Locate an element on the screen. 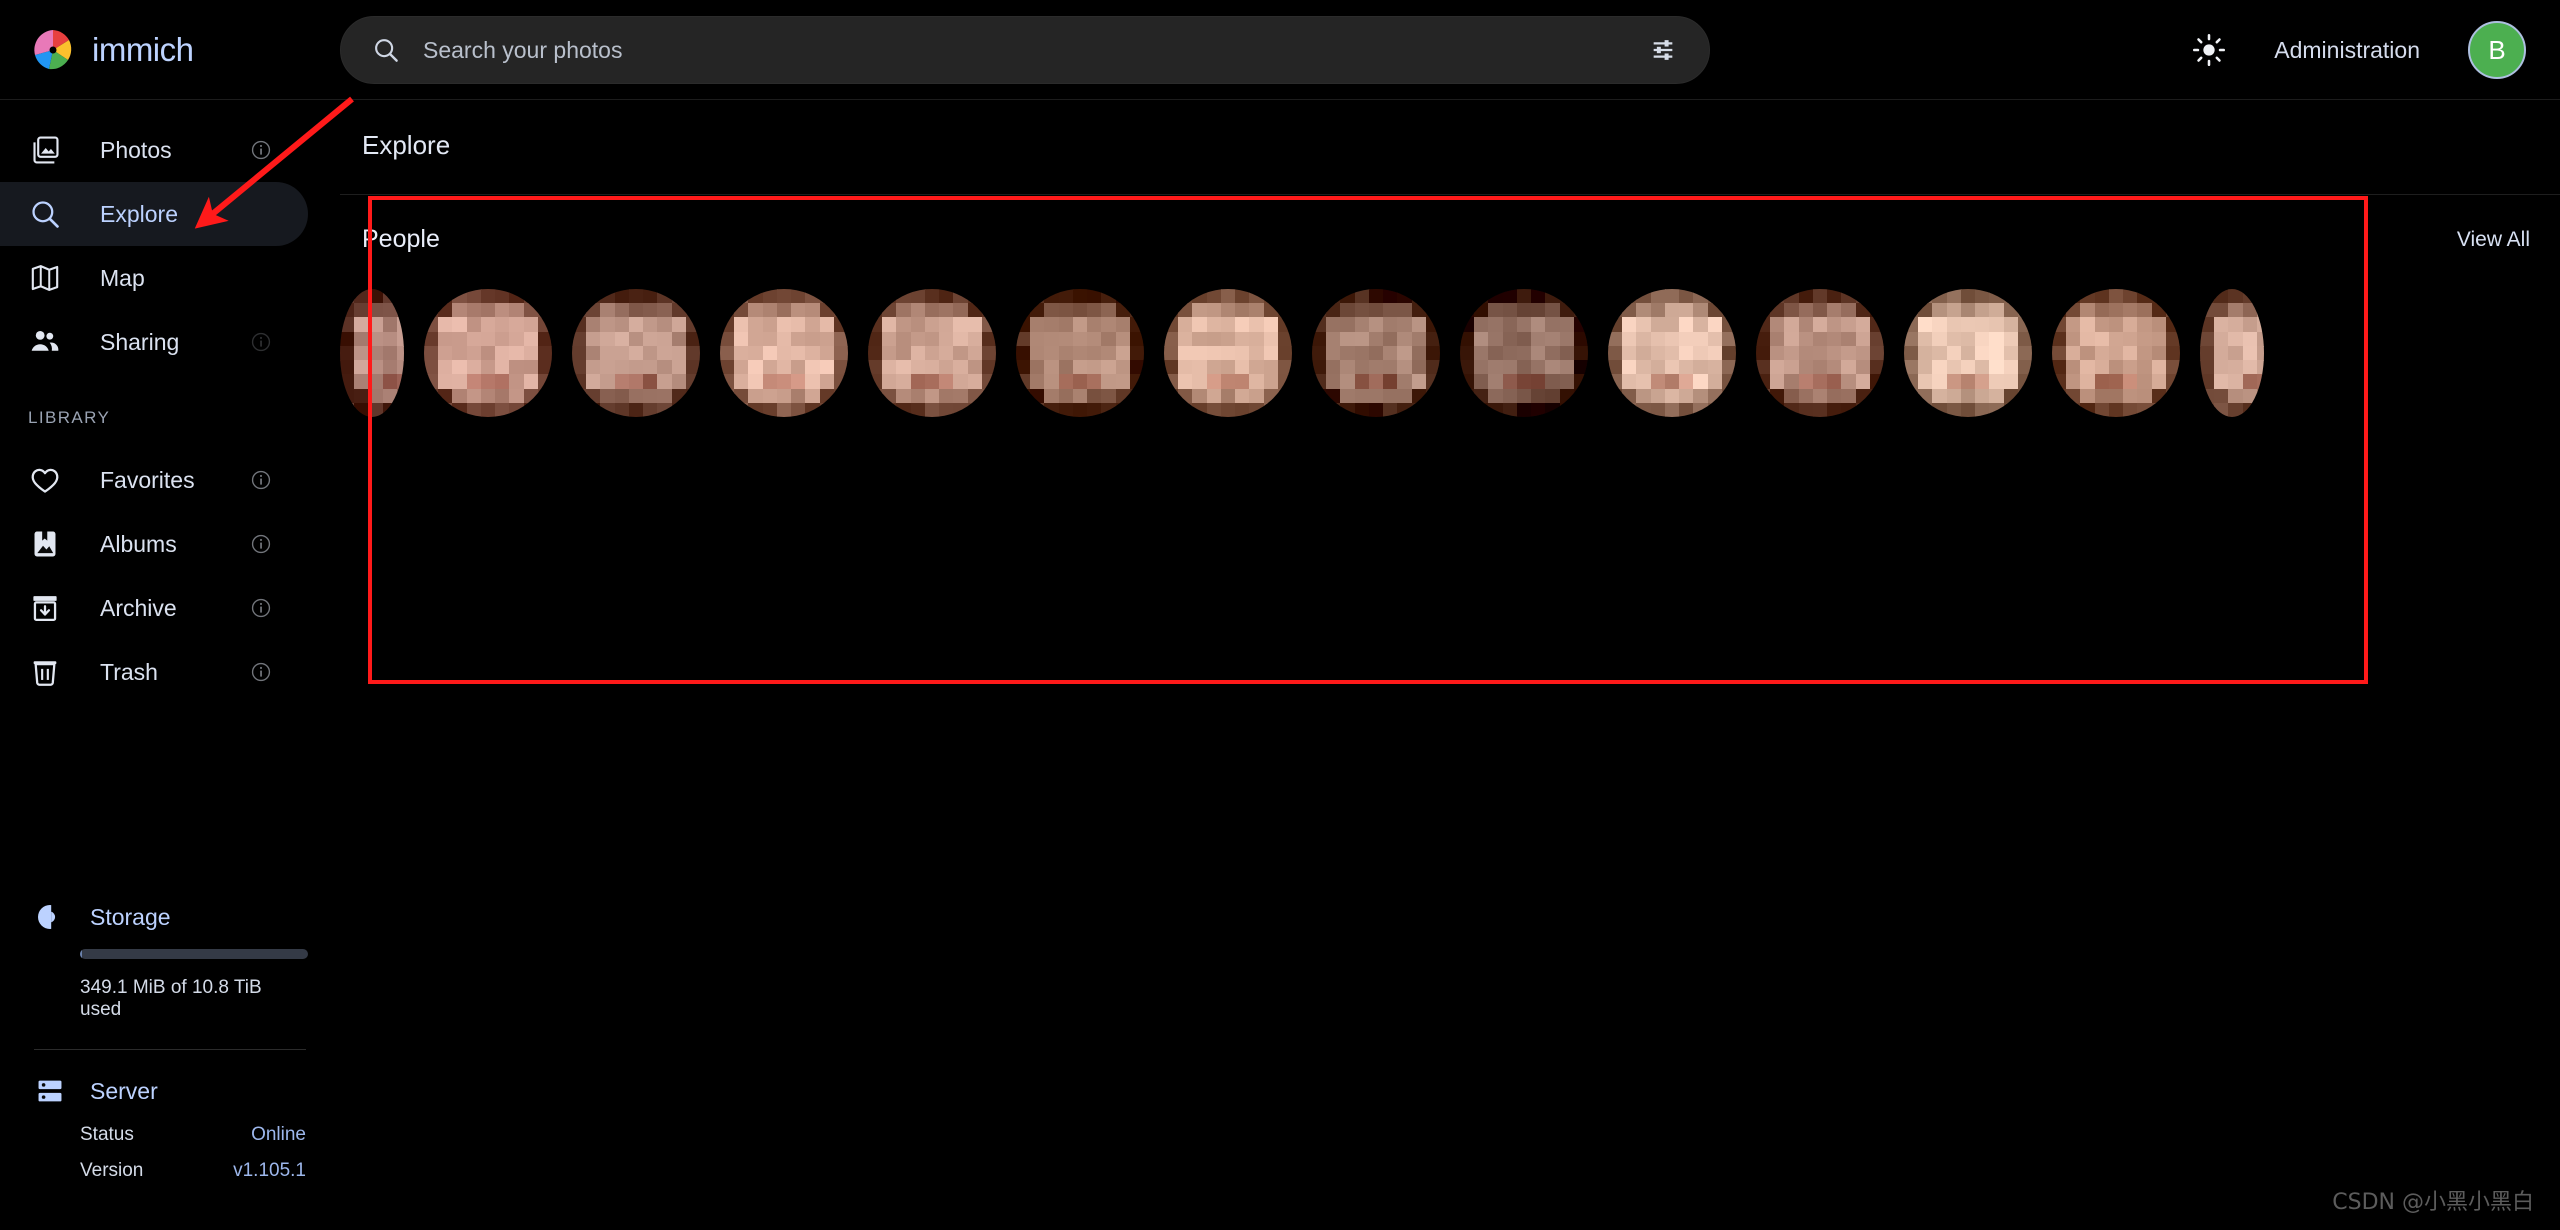 Image resolution: width=2560 pixels, height=1230 pixels. server-status-value: Online is located at coordinates (278, 1134).